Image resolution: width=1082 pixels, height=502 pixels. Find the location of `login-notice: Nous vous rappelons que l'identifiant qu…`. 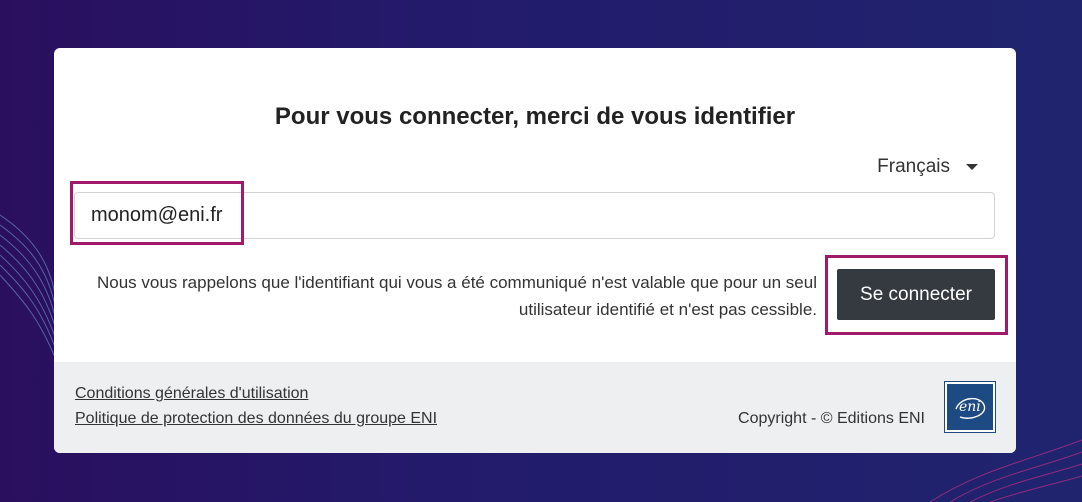

login-notice: Nous vous rappelons que l'identifiant qu… is located at coordinates (456, 296).